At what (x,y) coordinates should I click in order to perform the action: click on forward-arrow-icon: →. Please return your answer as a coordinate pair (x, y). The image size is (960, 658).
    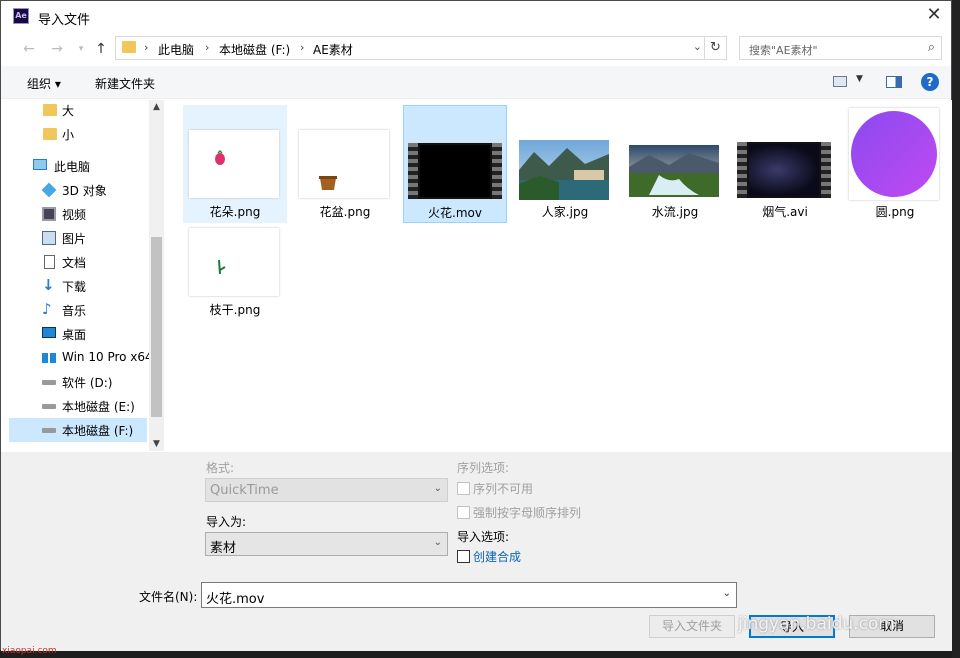
    Looking at the image, I should click on (57, 49).